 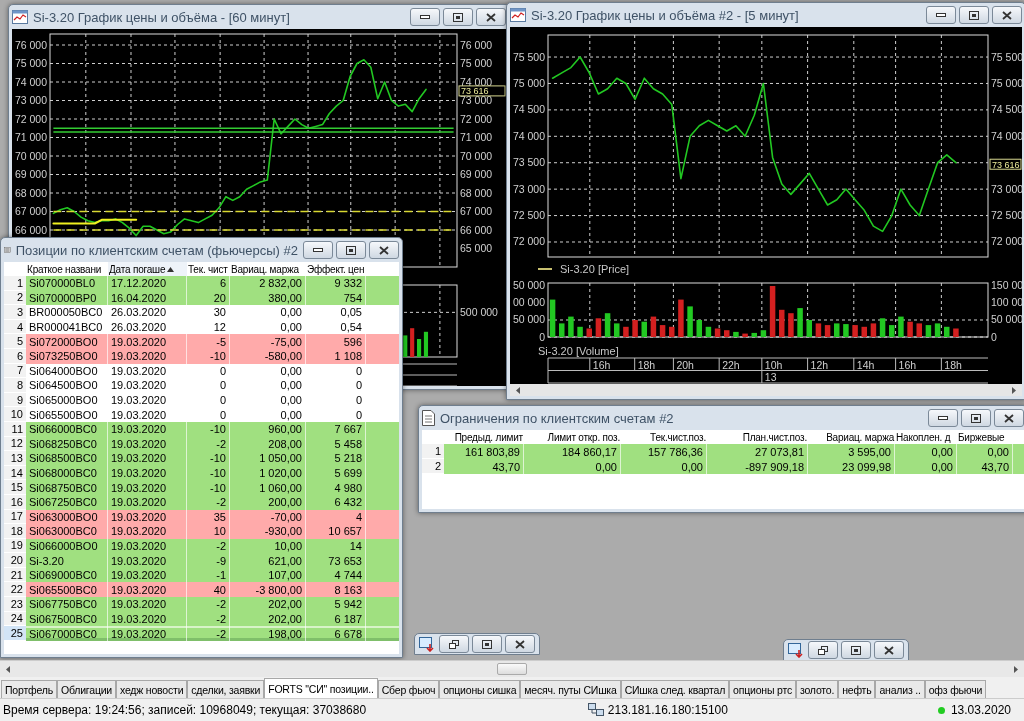 What do you see at coordinates (171, 269) in the screenshot?
I see `sort-ascending-icon` at bounding box center [171, 269].